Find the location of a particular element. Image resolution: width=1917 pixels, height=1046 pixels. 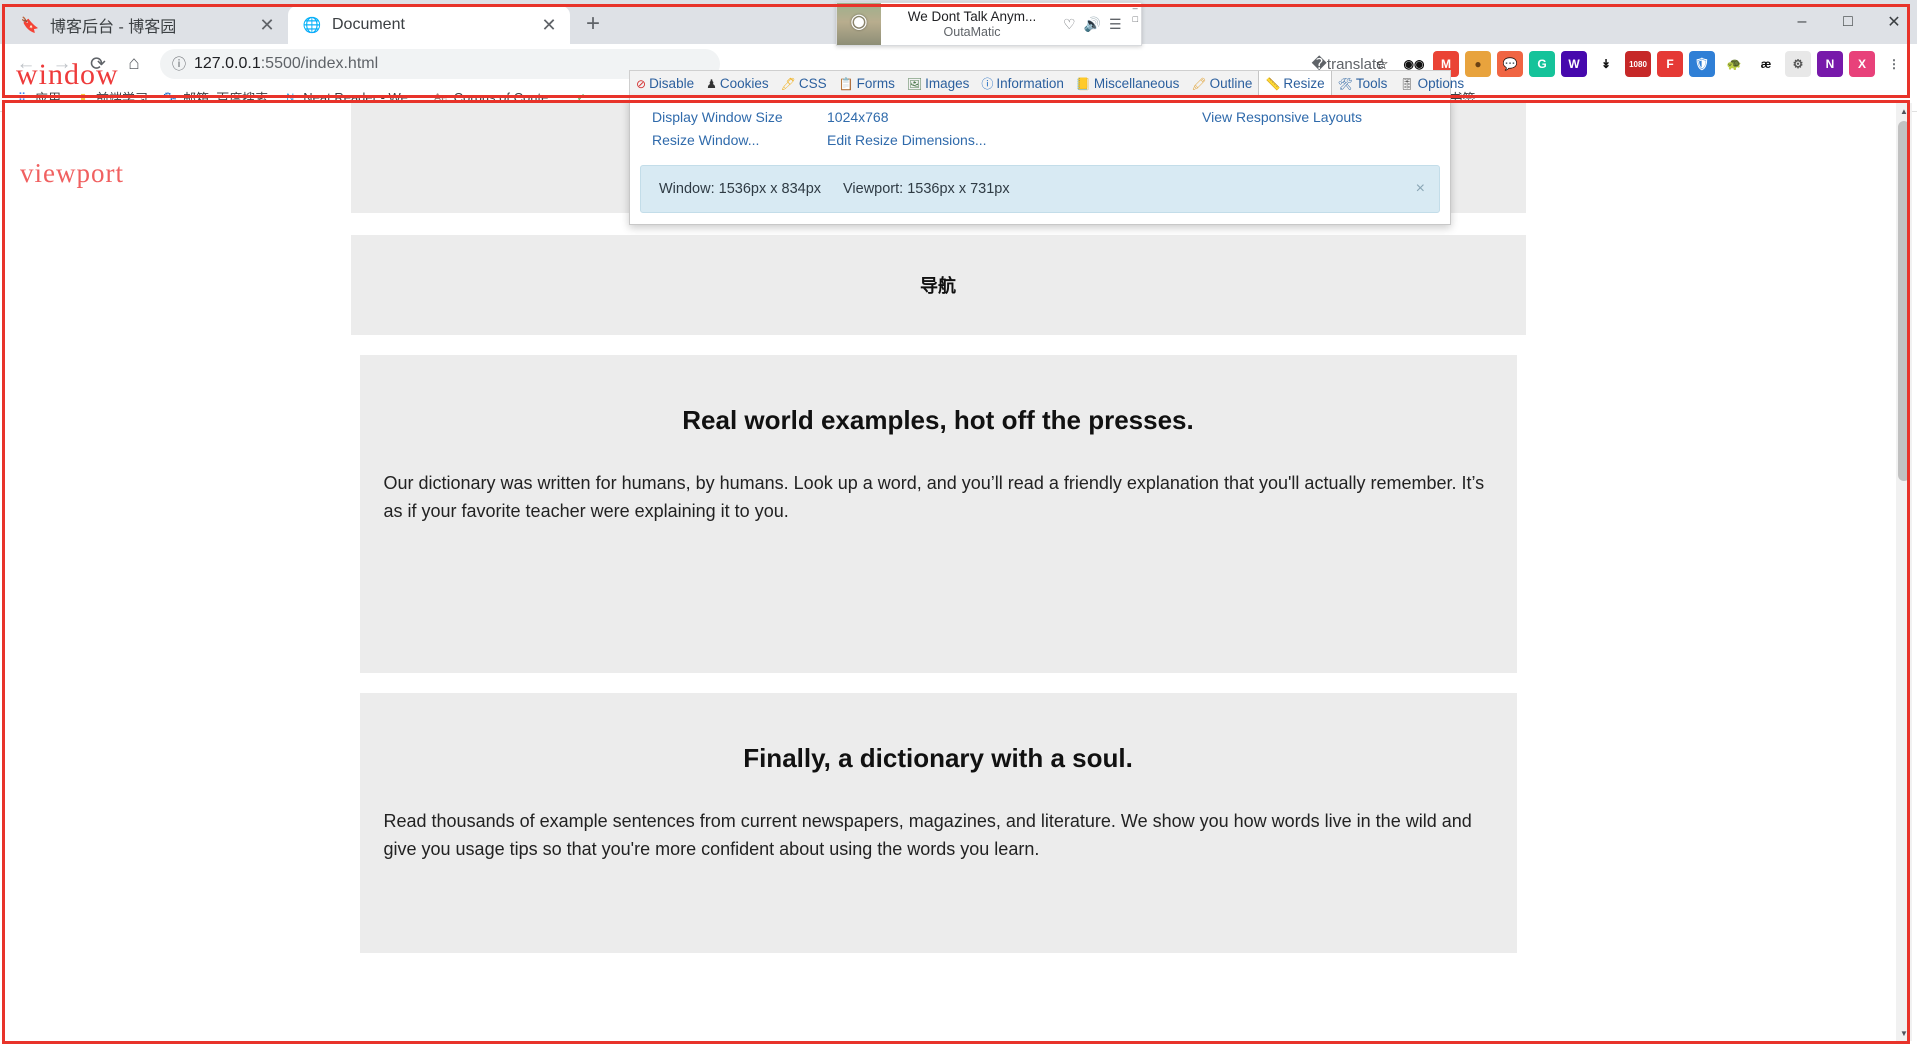

miscellaneous-icon: 📒 is located at coordinates (1083, 83).